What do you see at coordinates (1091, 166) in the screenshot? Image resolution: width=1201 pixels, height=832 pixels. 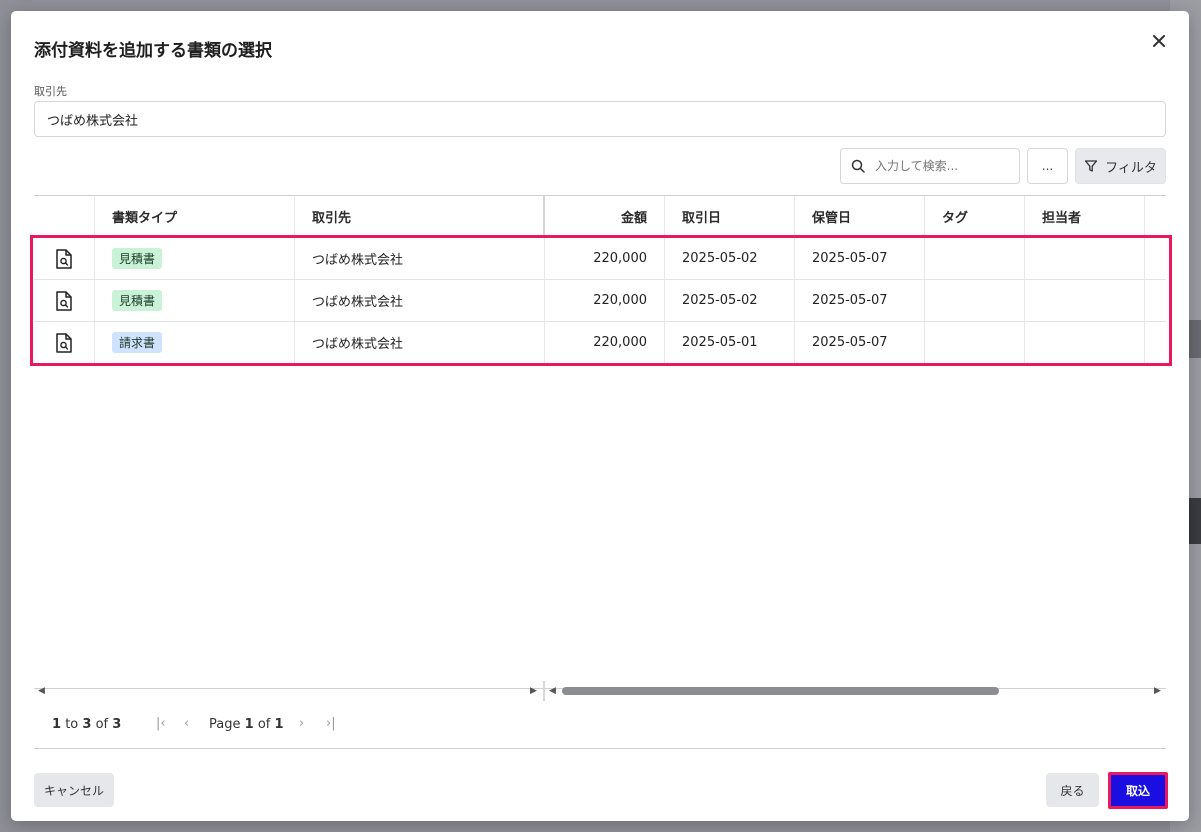 I see `filter-icon` at bounding box center [1091, 166].